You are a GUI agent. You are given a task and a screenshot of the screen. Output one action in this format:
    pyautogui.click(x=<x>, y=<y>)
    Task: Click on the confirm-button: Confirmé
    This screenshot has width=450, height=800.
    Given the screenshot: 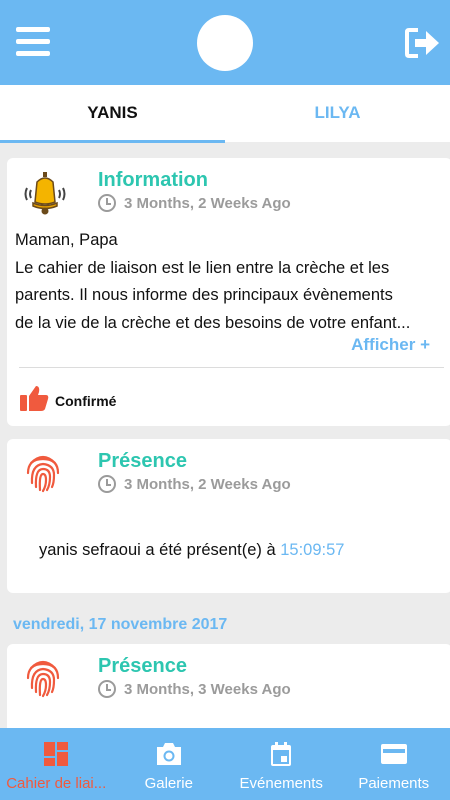 What is the action you would take?
    pyautogui.click(x=67, y=400)
    